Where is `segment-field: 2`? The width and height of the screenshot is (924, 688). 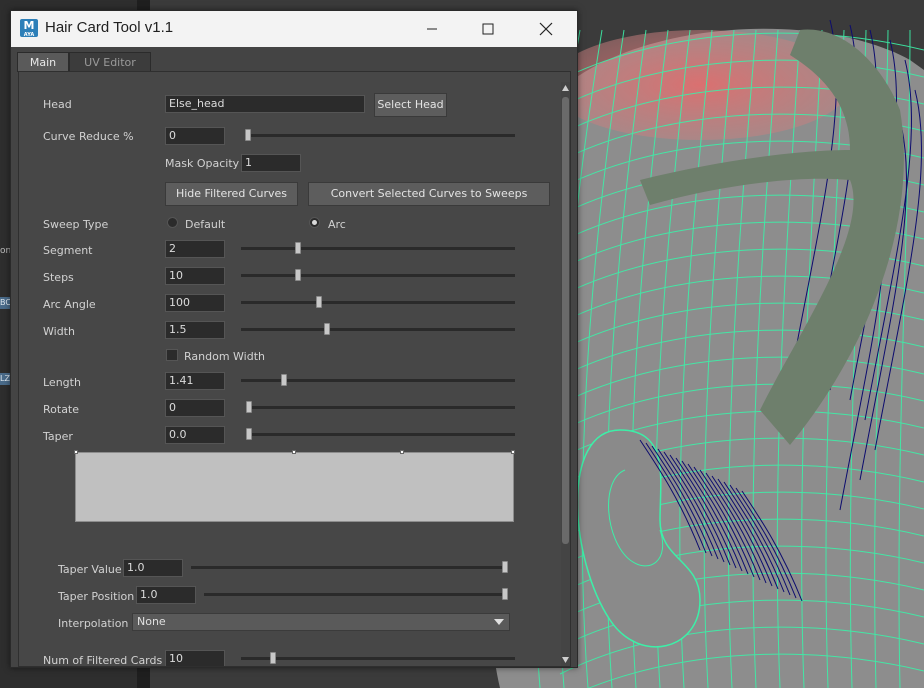 segment-field: 2 is located at coordinates (195, 249).